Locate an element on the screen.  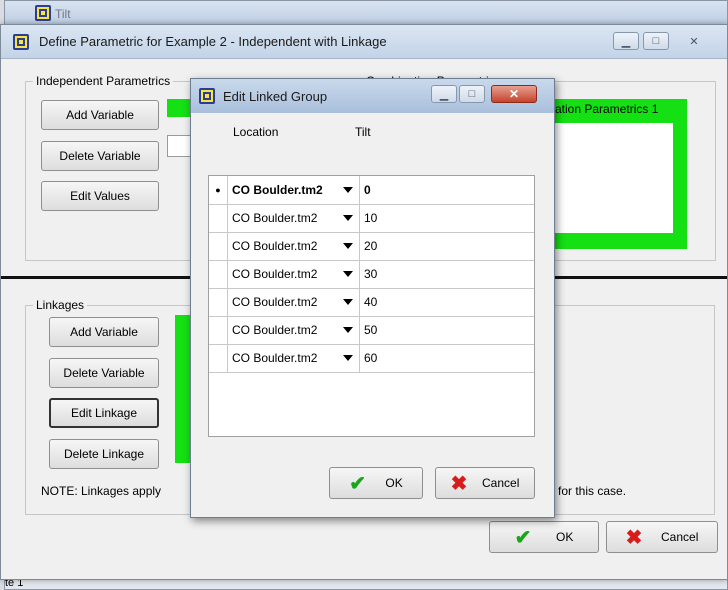
tilt-cell: 60 is located at coordinates (447, 358).